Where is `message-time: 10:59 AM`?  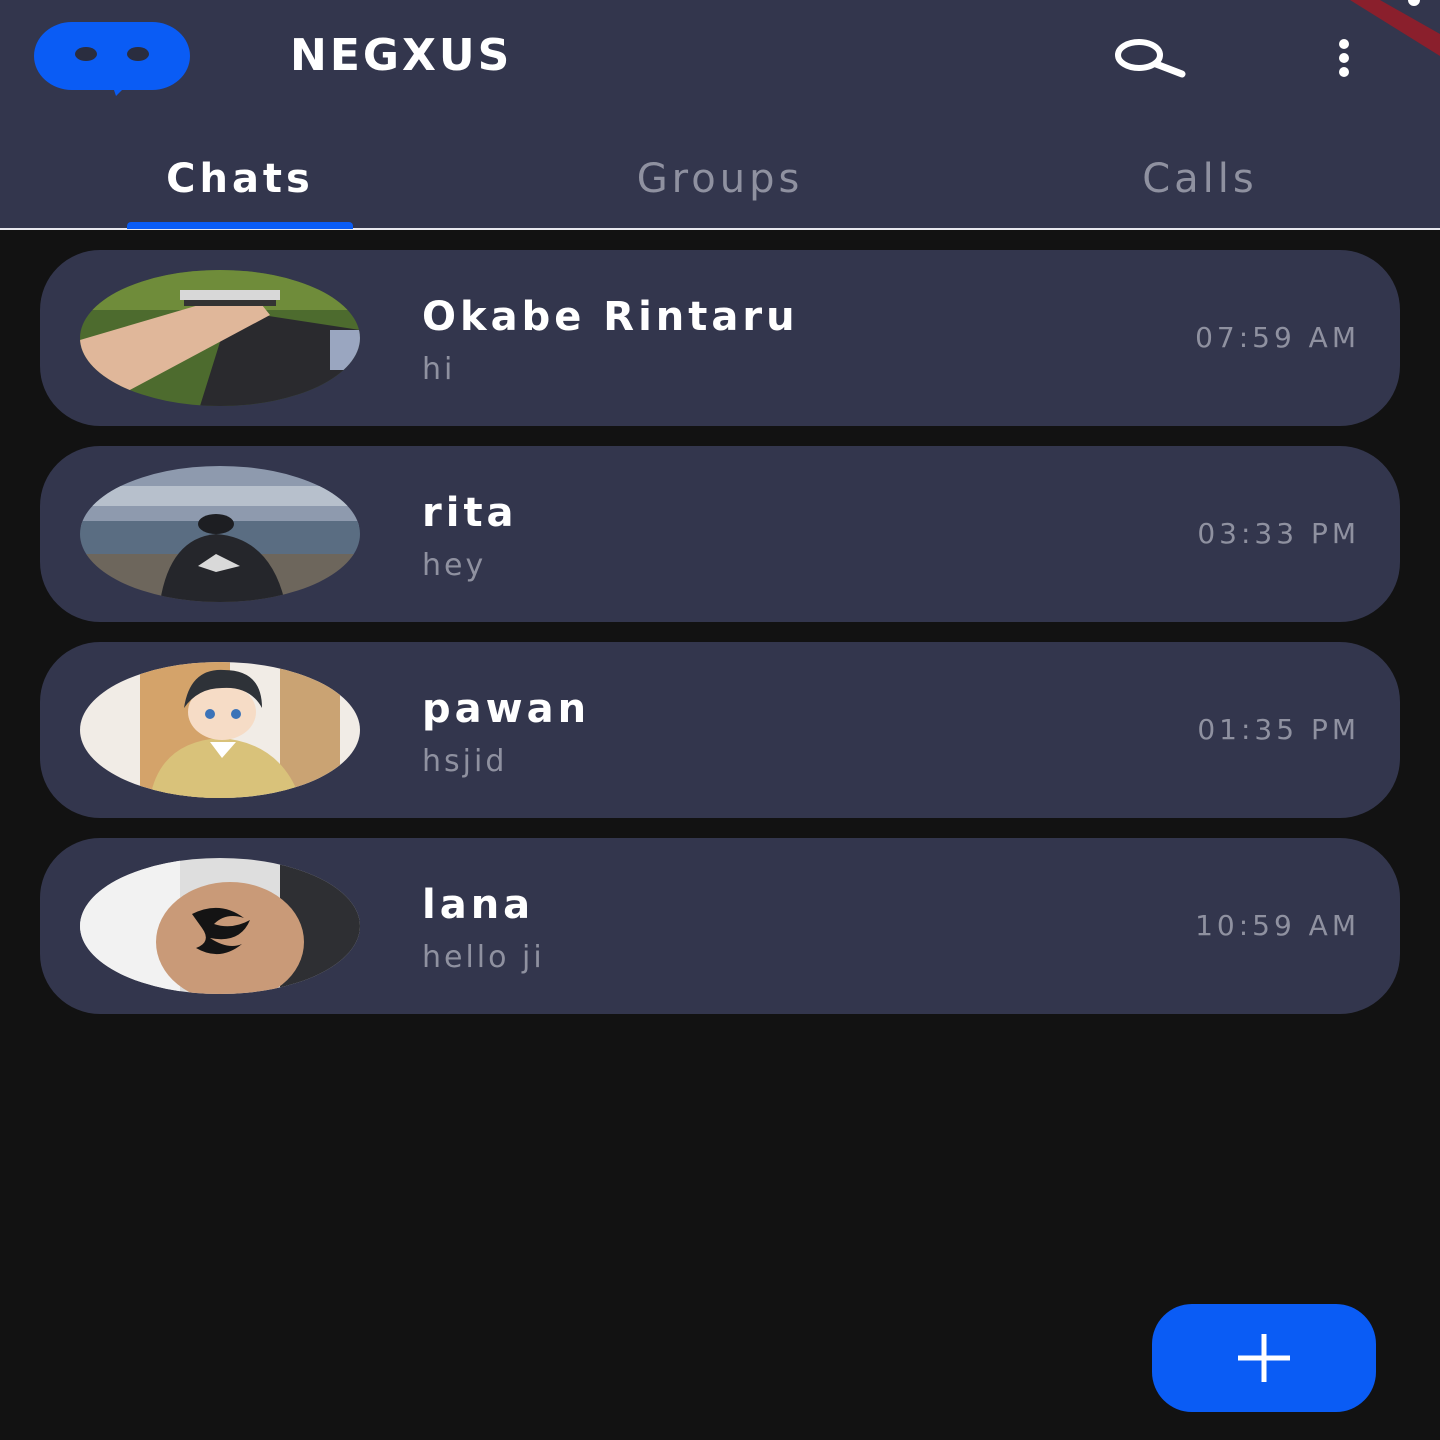
message-time: 10:59 AM is located at coordinates (1277, 925).